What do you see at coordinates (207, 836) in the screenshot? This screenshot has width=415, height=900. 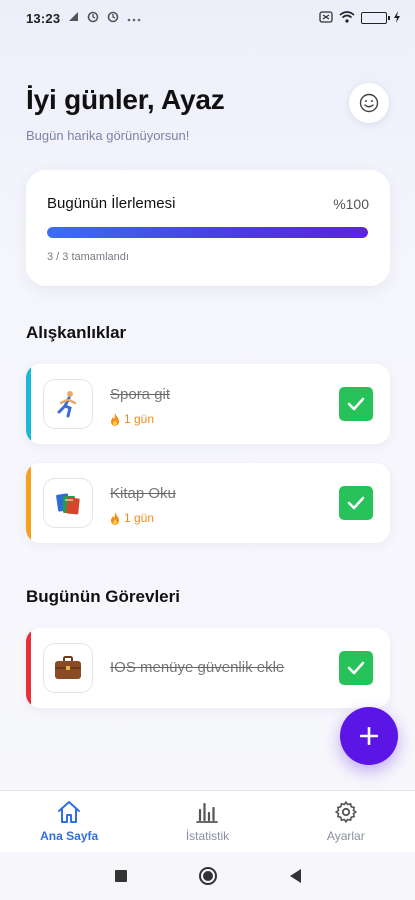 I see `nav-label-statistics: İstatistik` at bounding box center [207, 836].